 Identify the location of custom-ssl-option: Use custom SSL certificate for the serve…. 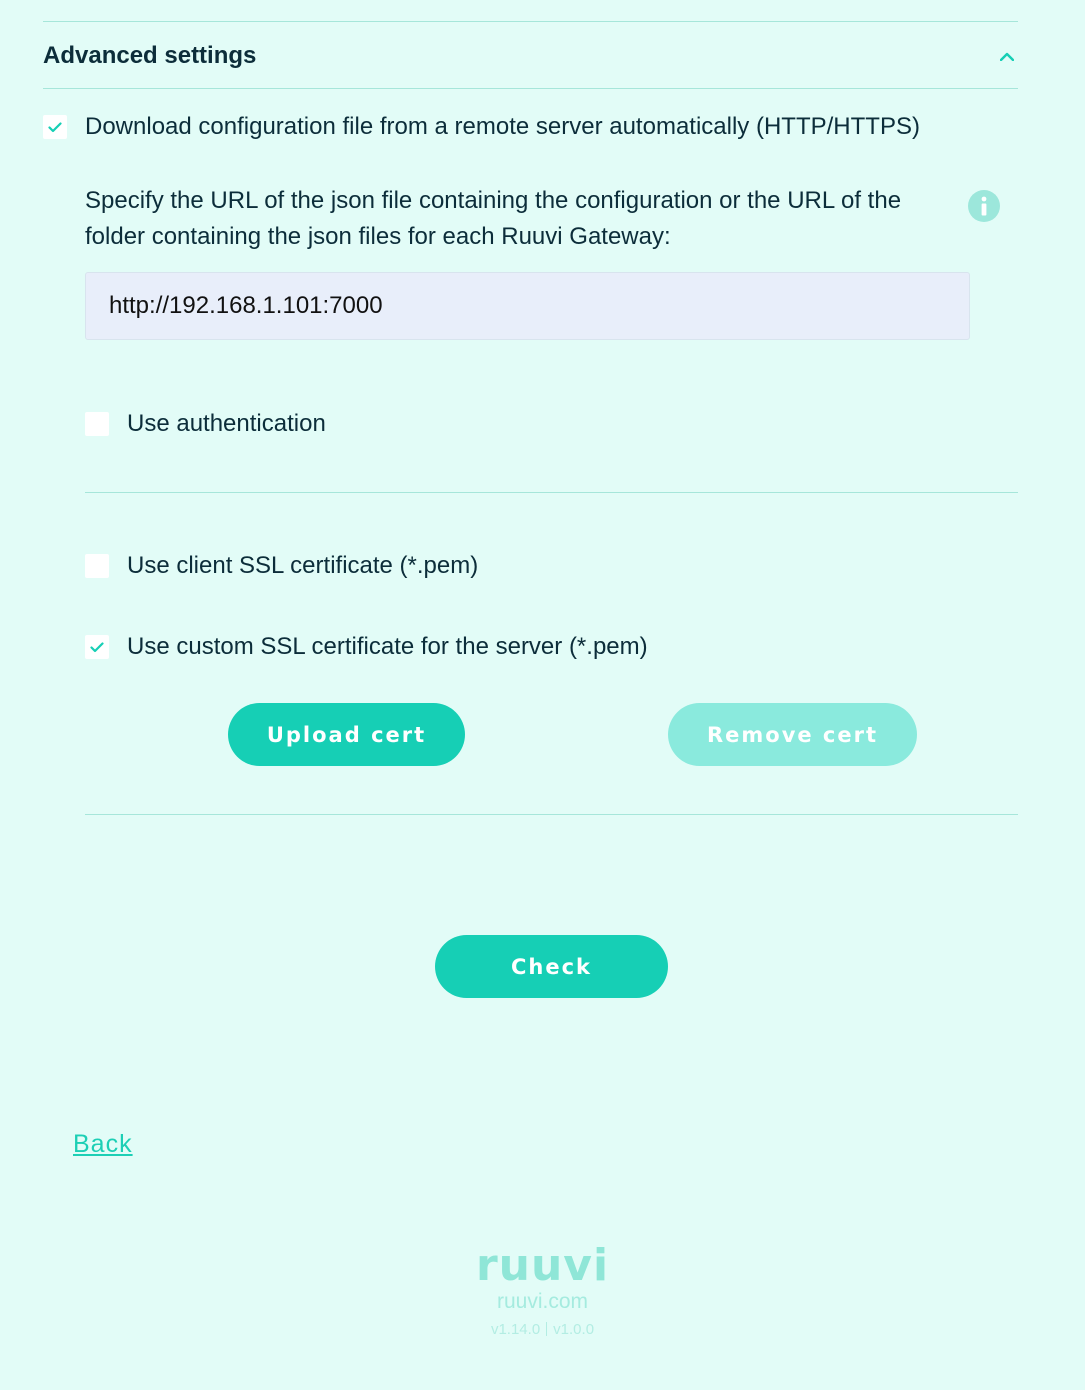
(366, 647).